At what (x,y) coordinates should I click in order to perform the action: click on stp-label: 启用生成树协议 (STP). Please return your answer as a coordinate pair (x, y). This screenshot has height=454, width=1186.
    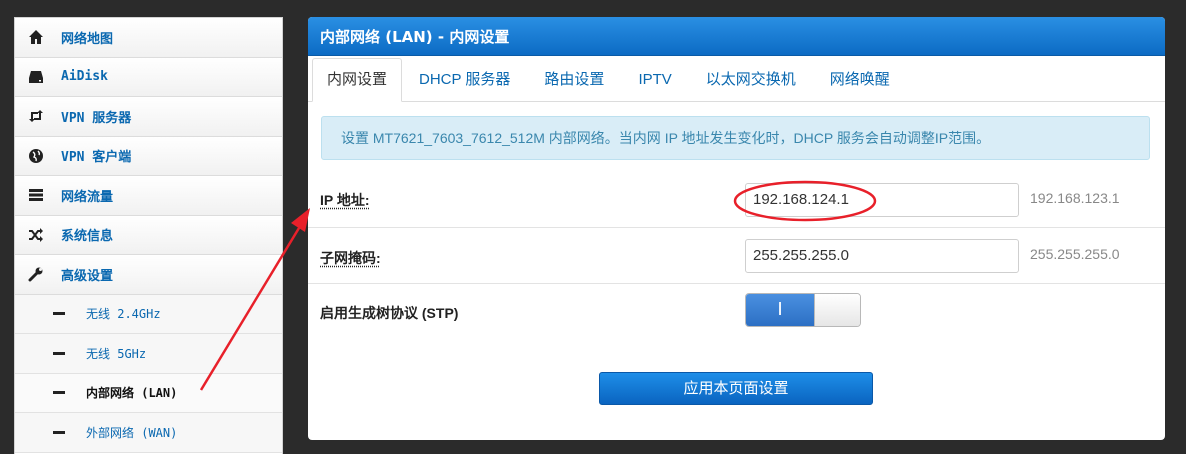
    Looking at the image, I should click on (389, 313).